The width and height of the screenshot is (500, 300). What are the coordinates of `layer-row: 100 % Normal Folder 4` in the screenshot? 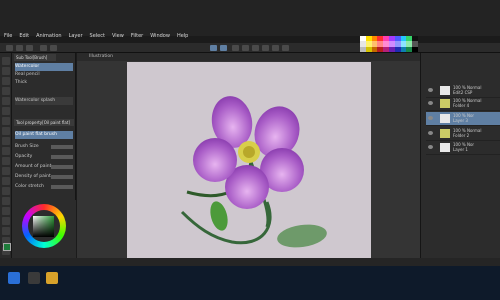 It's located at (463, 104).